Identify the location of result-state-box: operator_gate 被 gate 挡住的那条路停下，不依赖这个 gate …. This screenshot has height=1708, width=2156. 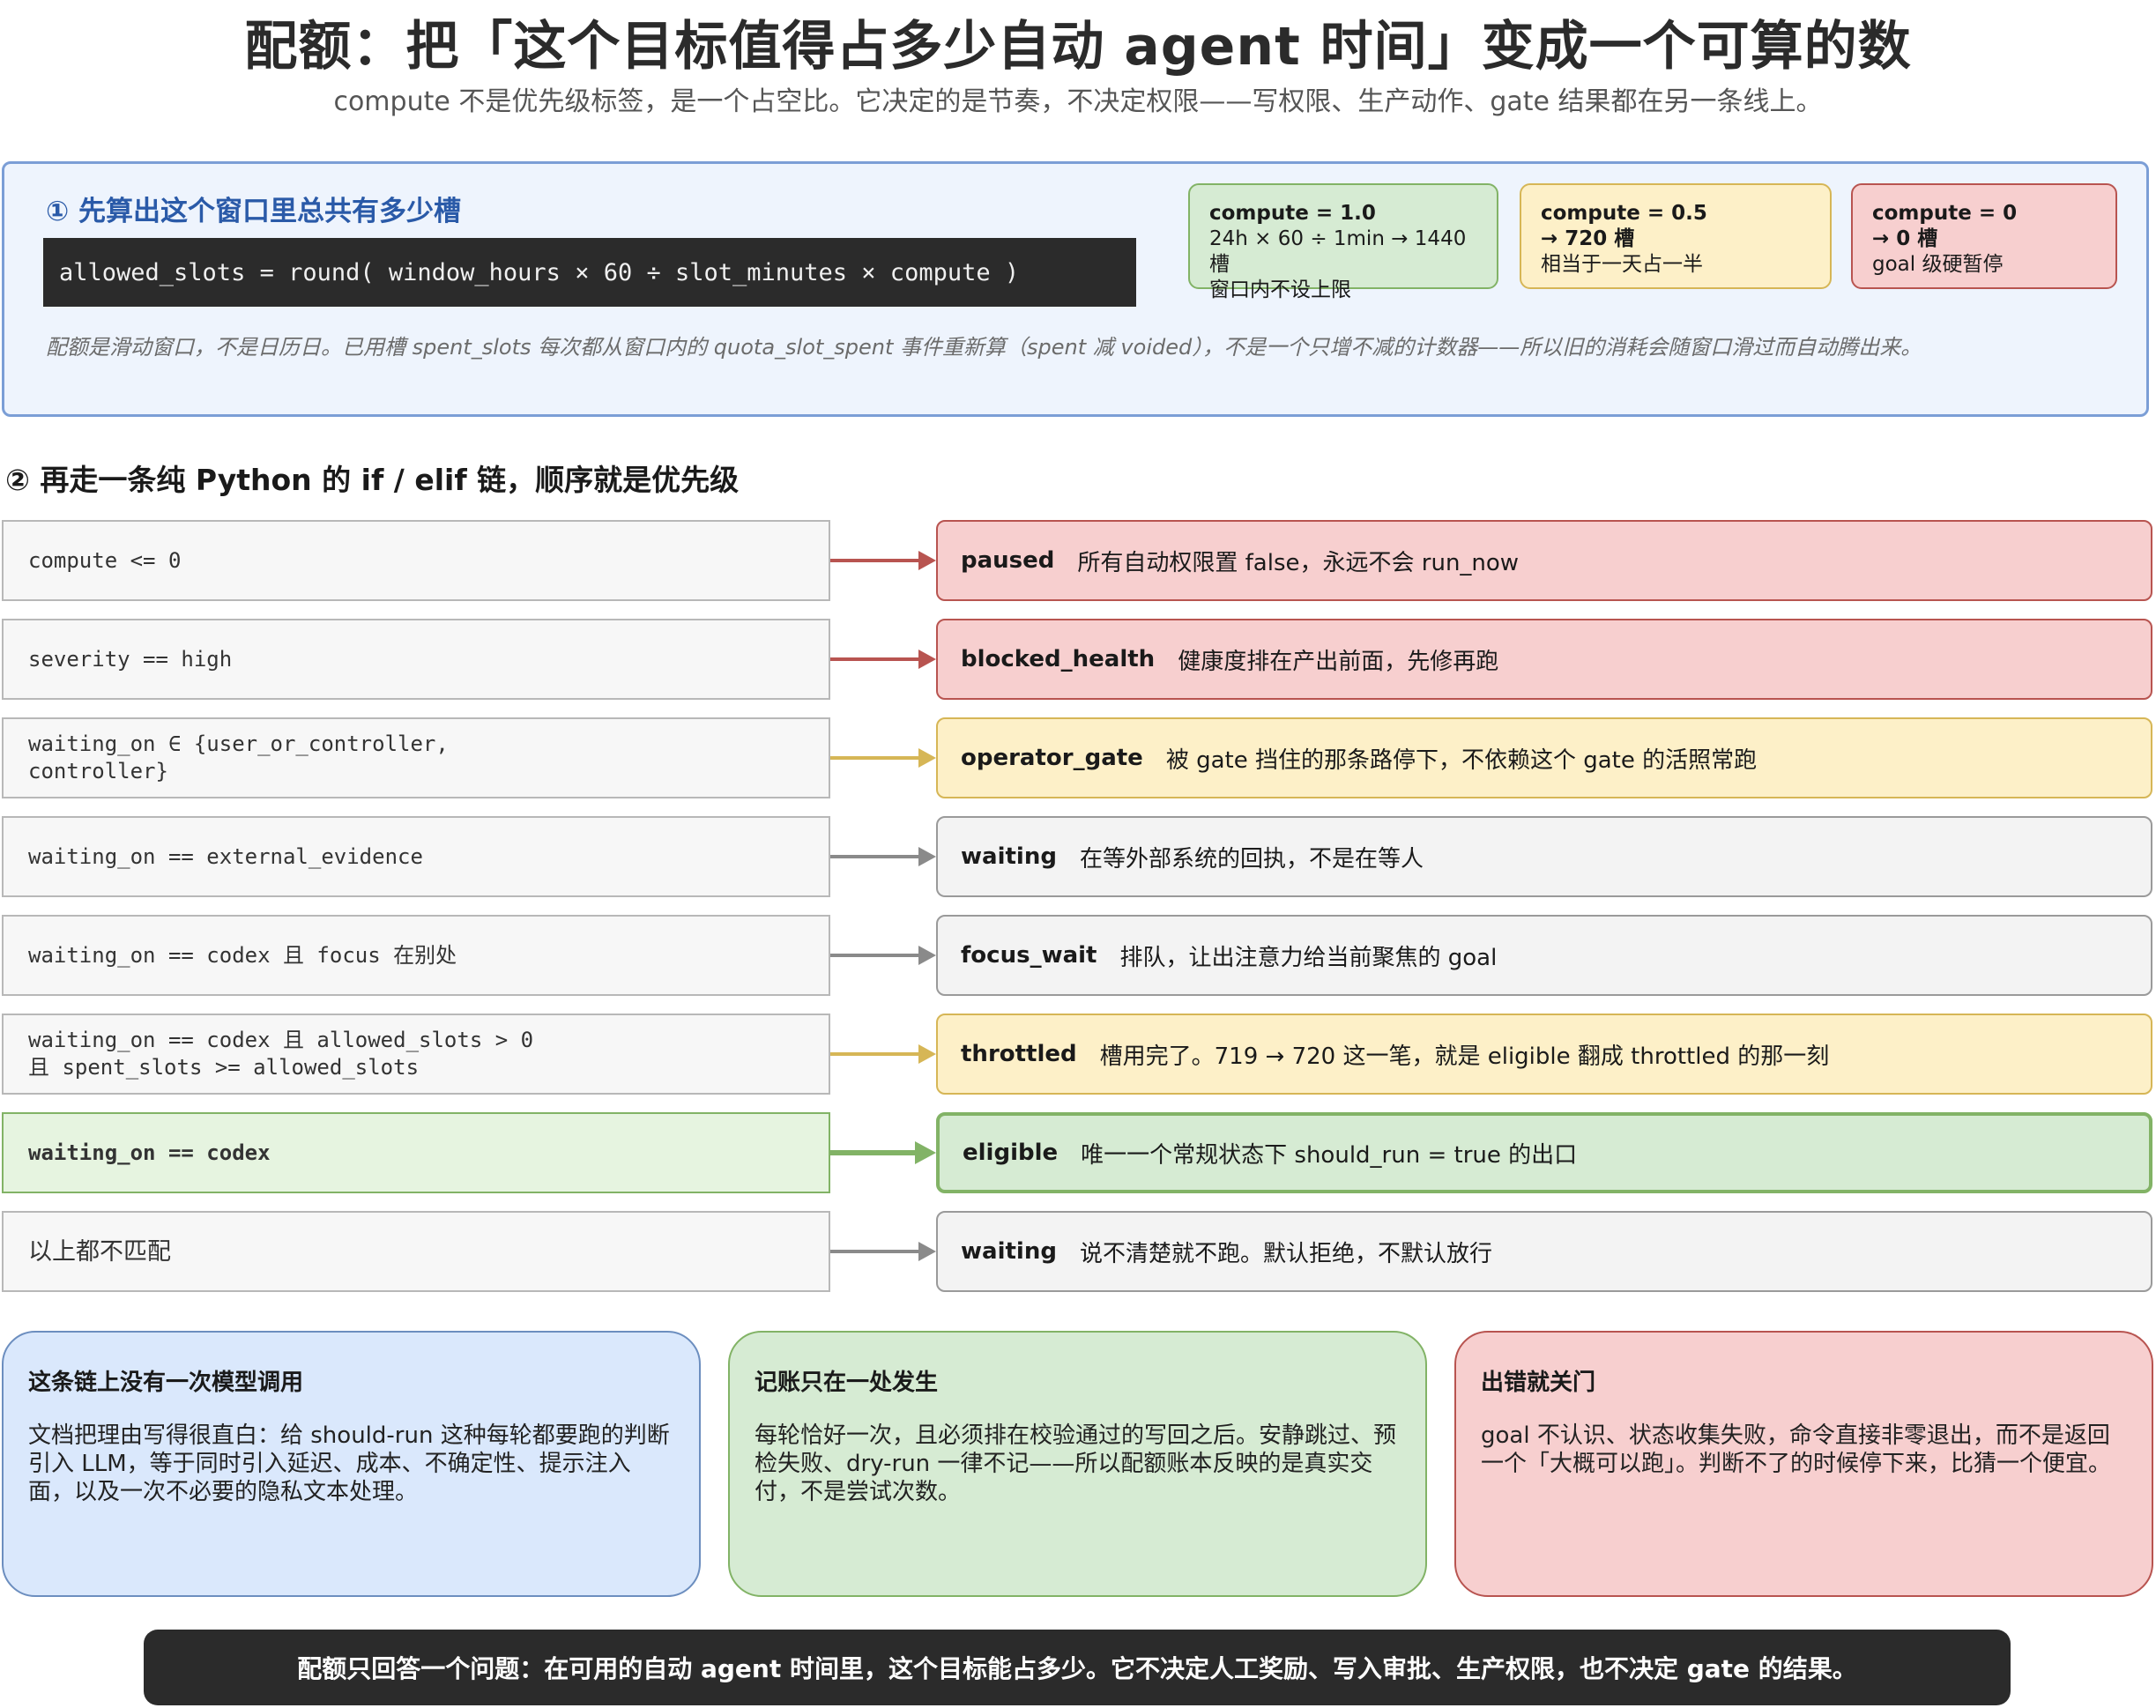
(1544, 758).